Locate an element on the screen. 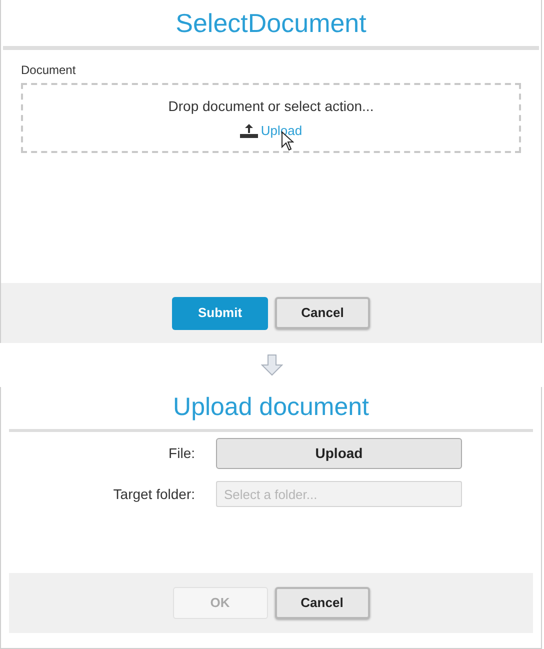  down-arrow-icon is located at coordinates (272, 365).